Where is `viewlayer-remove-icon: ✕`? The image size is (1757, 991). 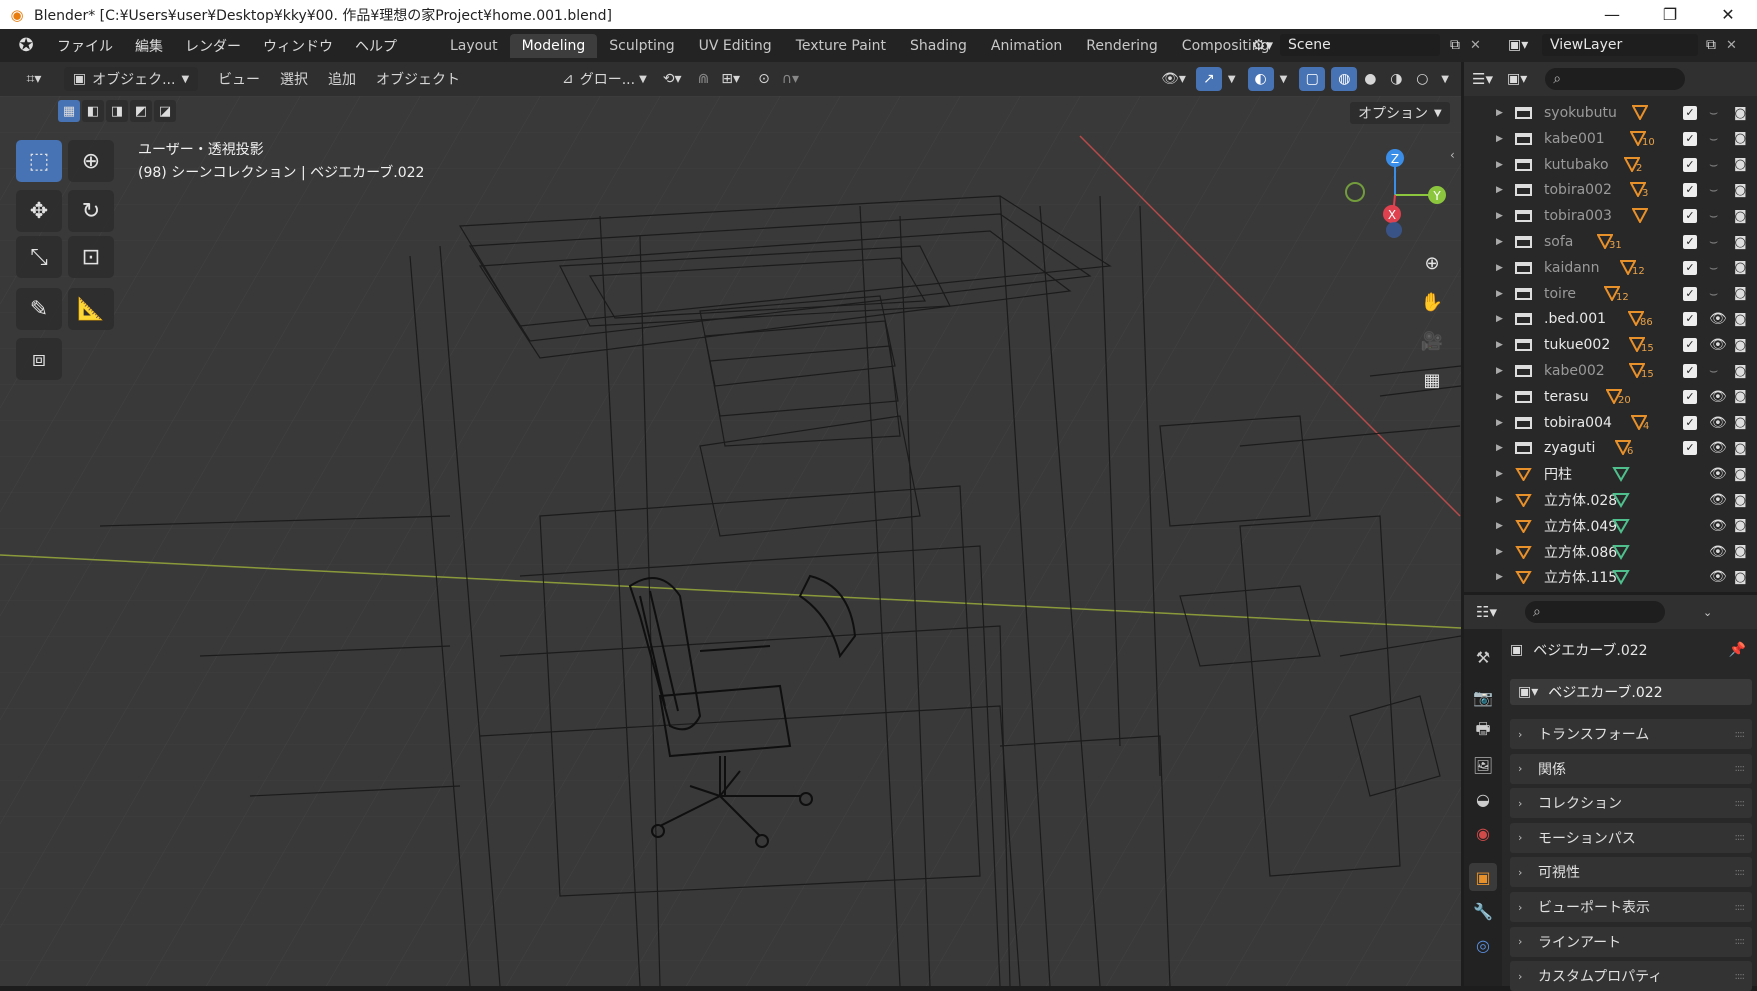
viewlayer-remove-icon: ✕ is located at coordinates (1731, 45).